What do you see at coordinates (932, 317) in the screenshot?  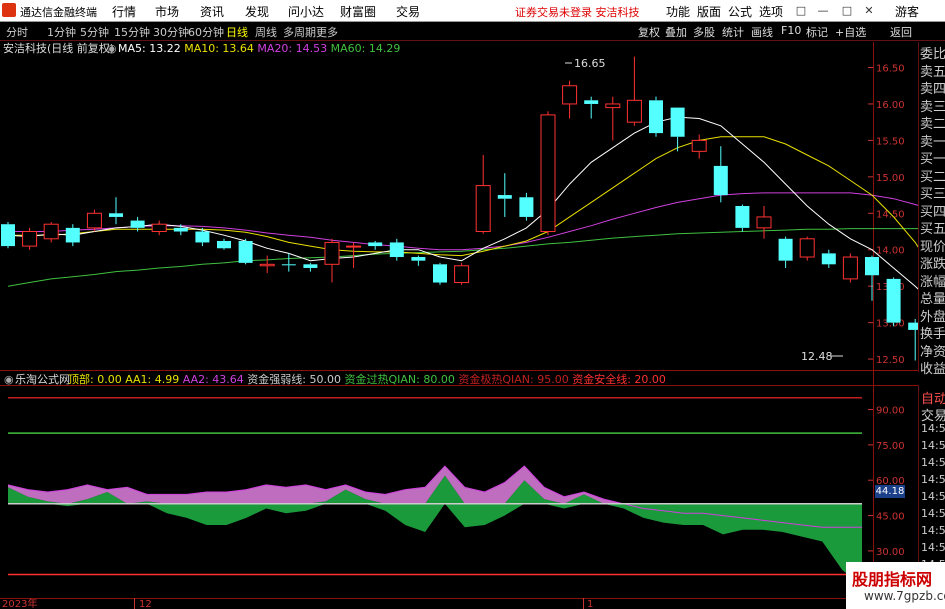 I see `quote-field-label: 外盘` at bounding box center [932, 317].